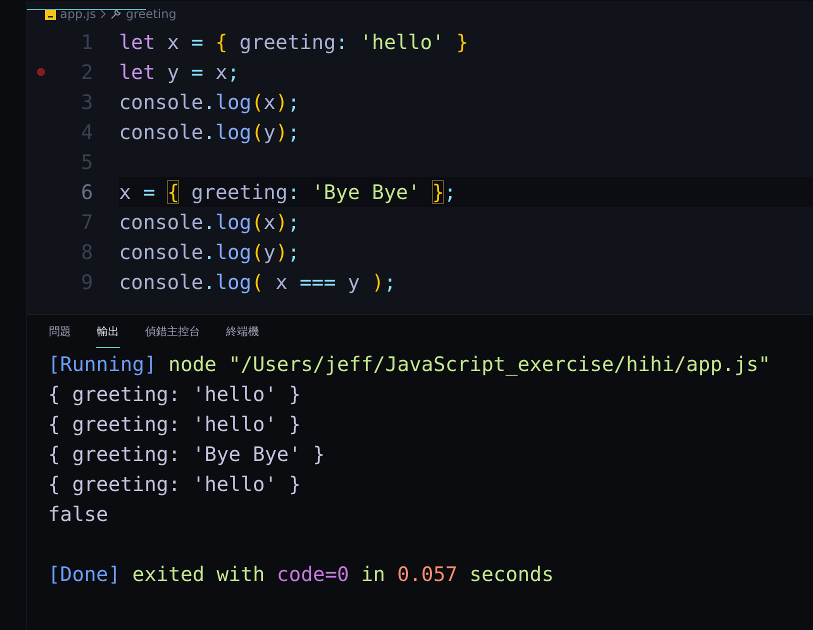 Image resolution: width=813 pixels, height=630 pixels. I want to click on wrench-icon, so click(116, 14).